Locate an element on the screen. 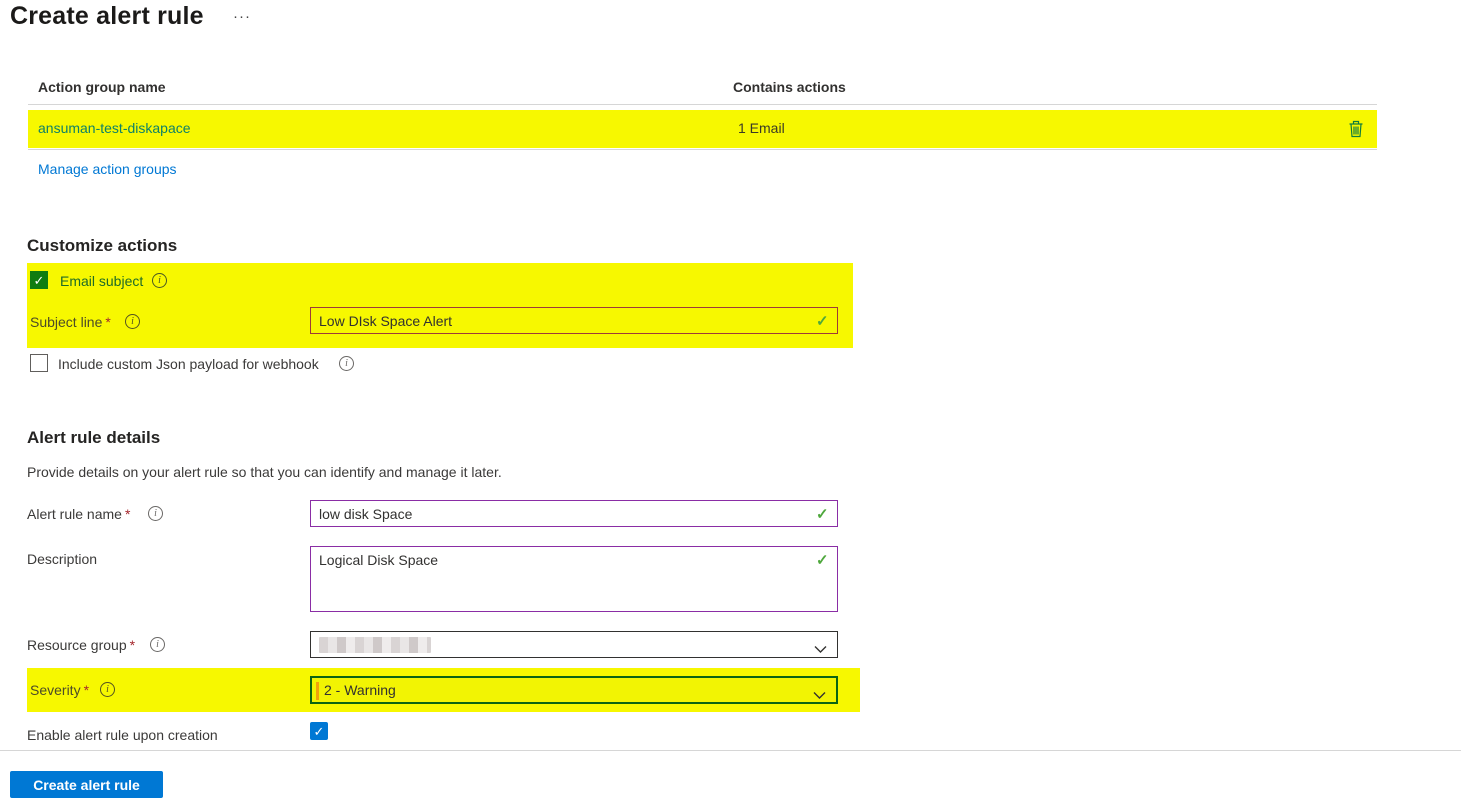 The image size is (1461, 804). severity-label: Severity * is located at coordinates (60, 690).